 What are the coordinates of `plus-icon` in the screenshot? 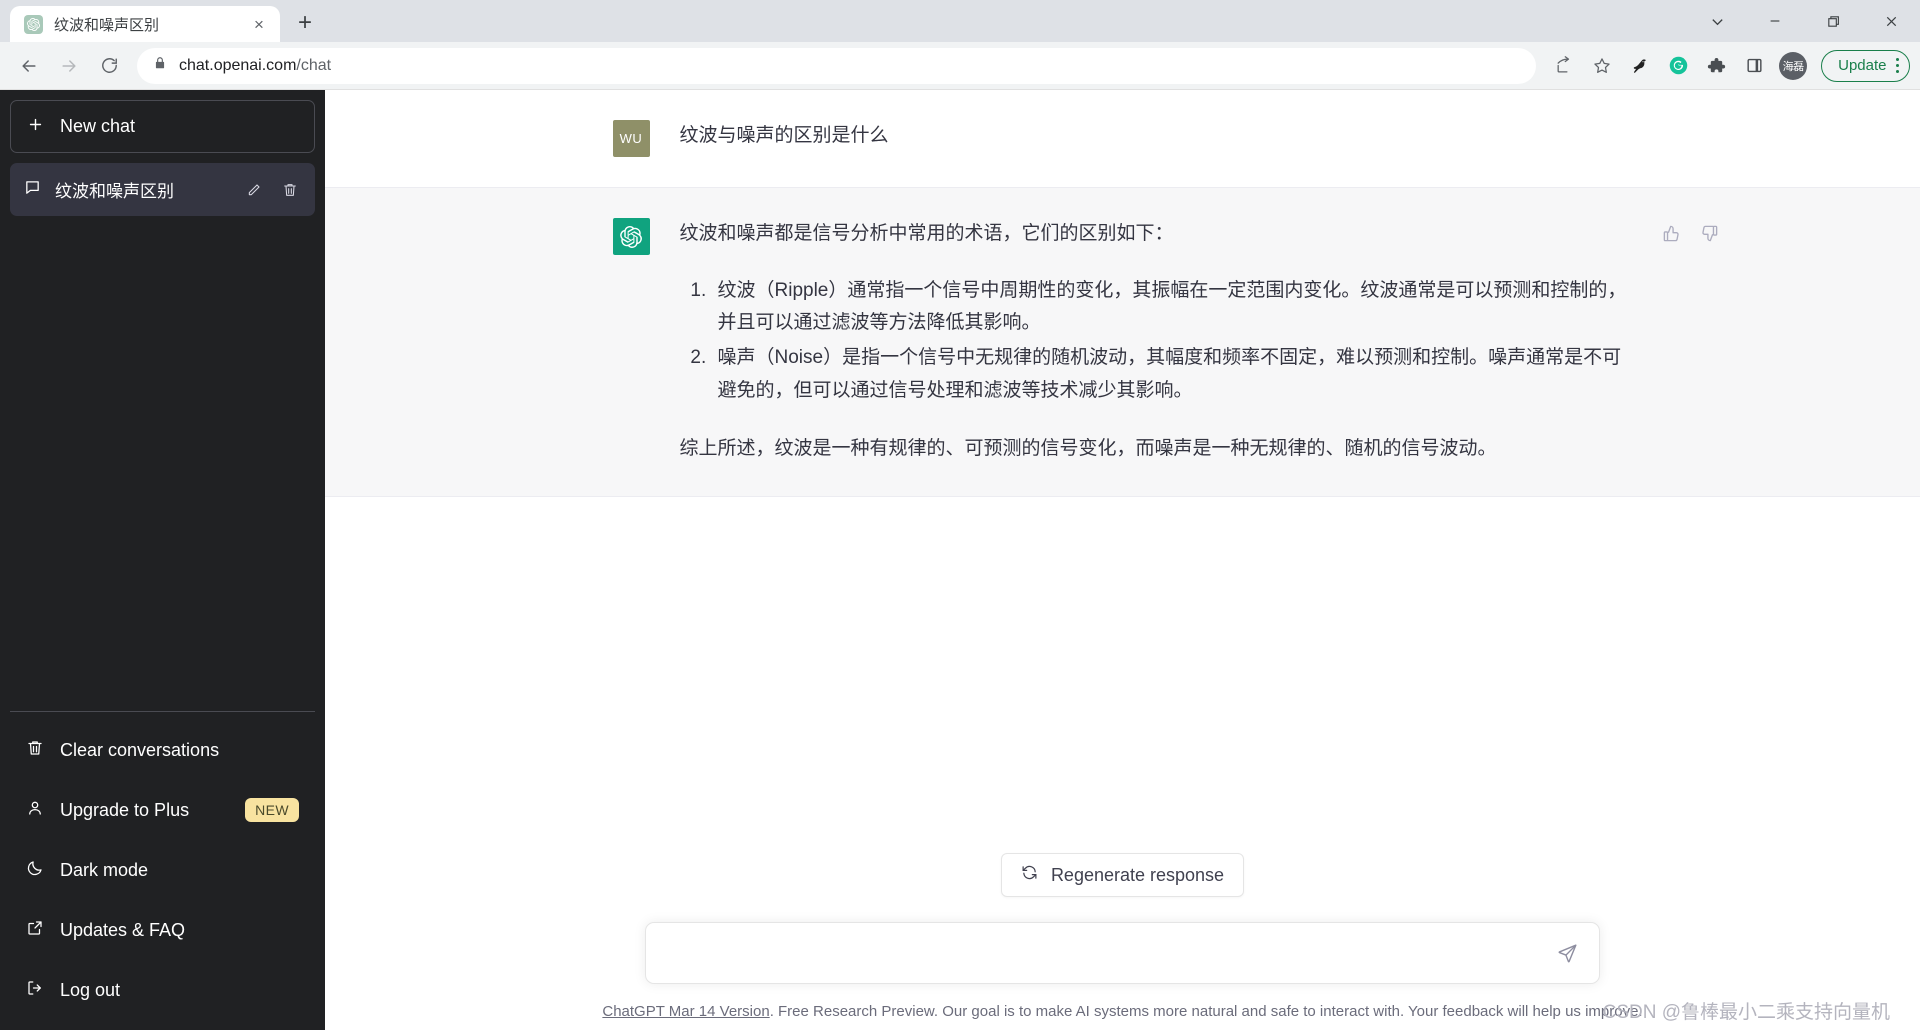 It's located at (35, 127).